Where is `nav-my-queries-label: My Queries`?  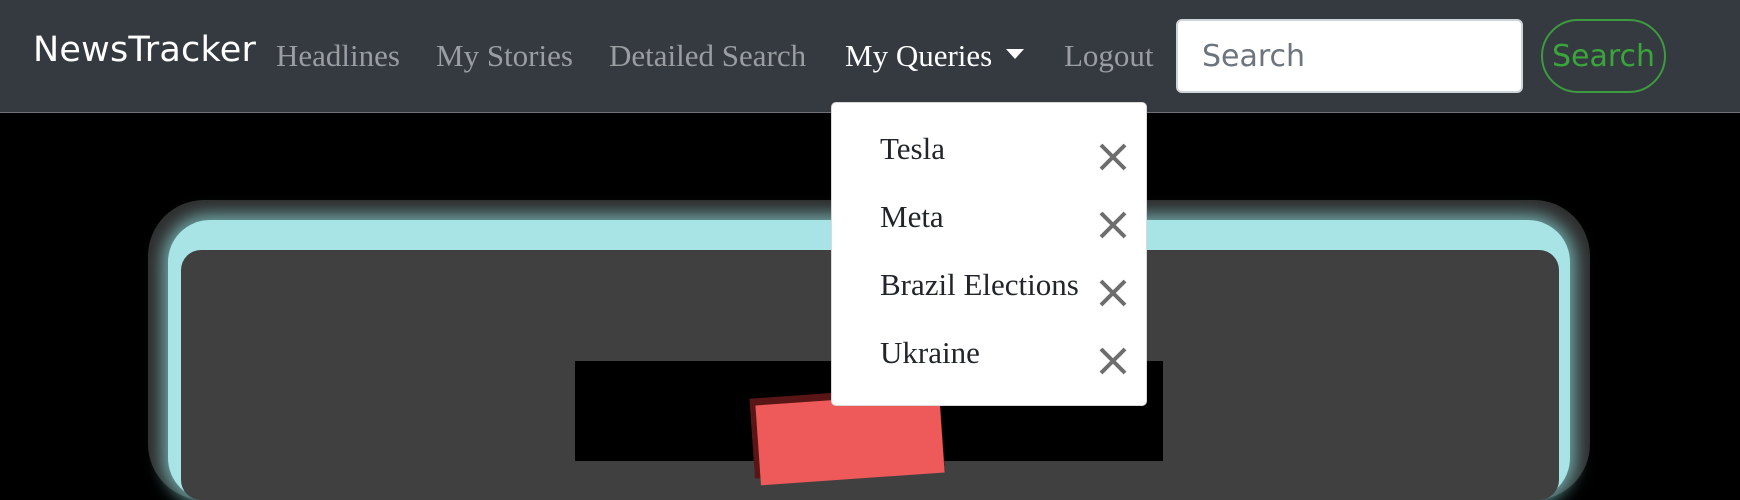 nav-my-queries-label: My Queries is located at coordinates (919, 55).